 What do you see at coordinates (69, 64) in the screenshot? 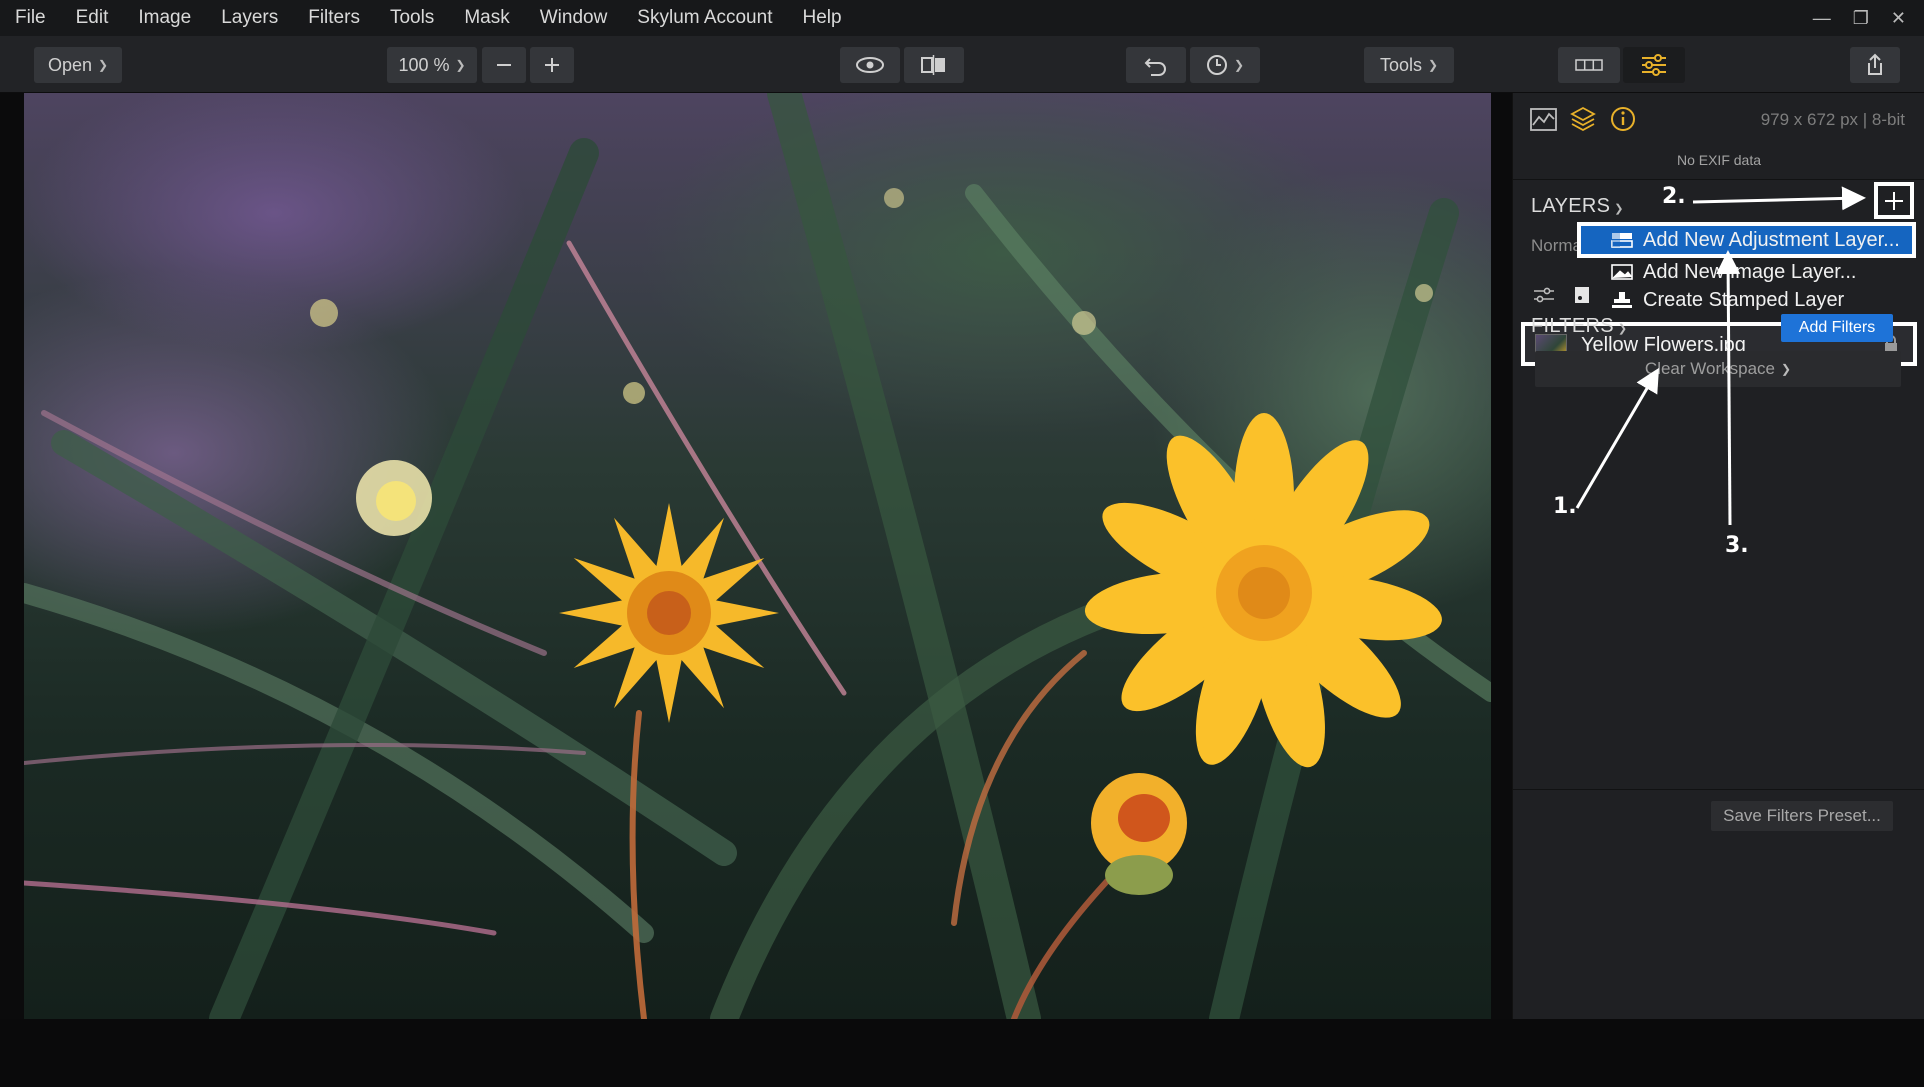
I see `open-label: Open` at bounding box center [69, 64].